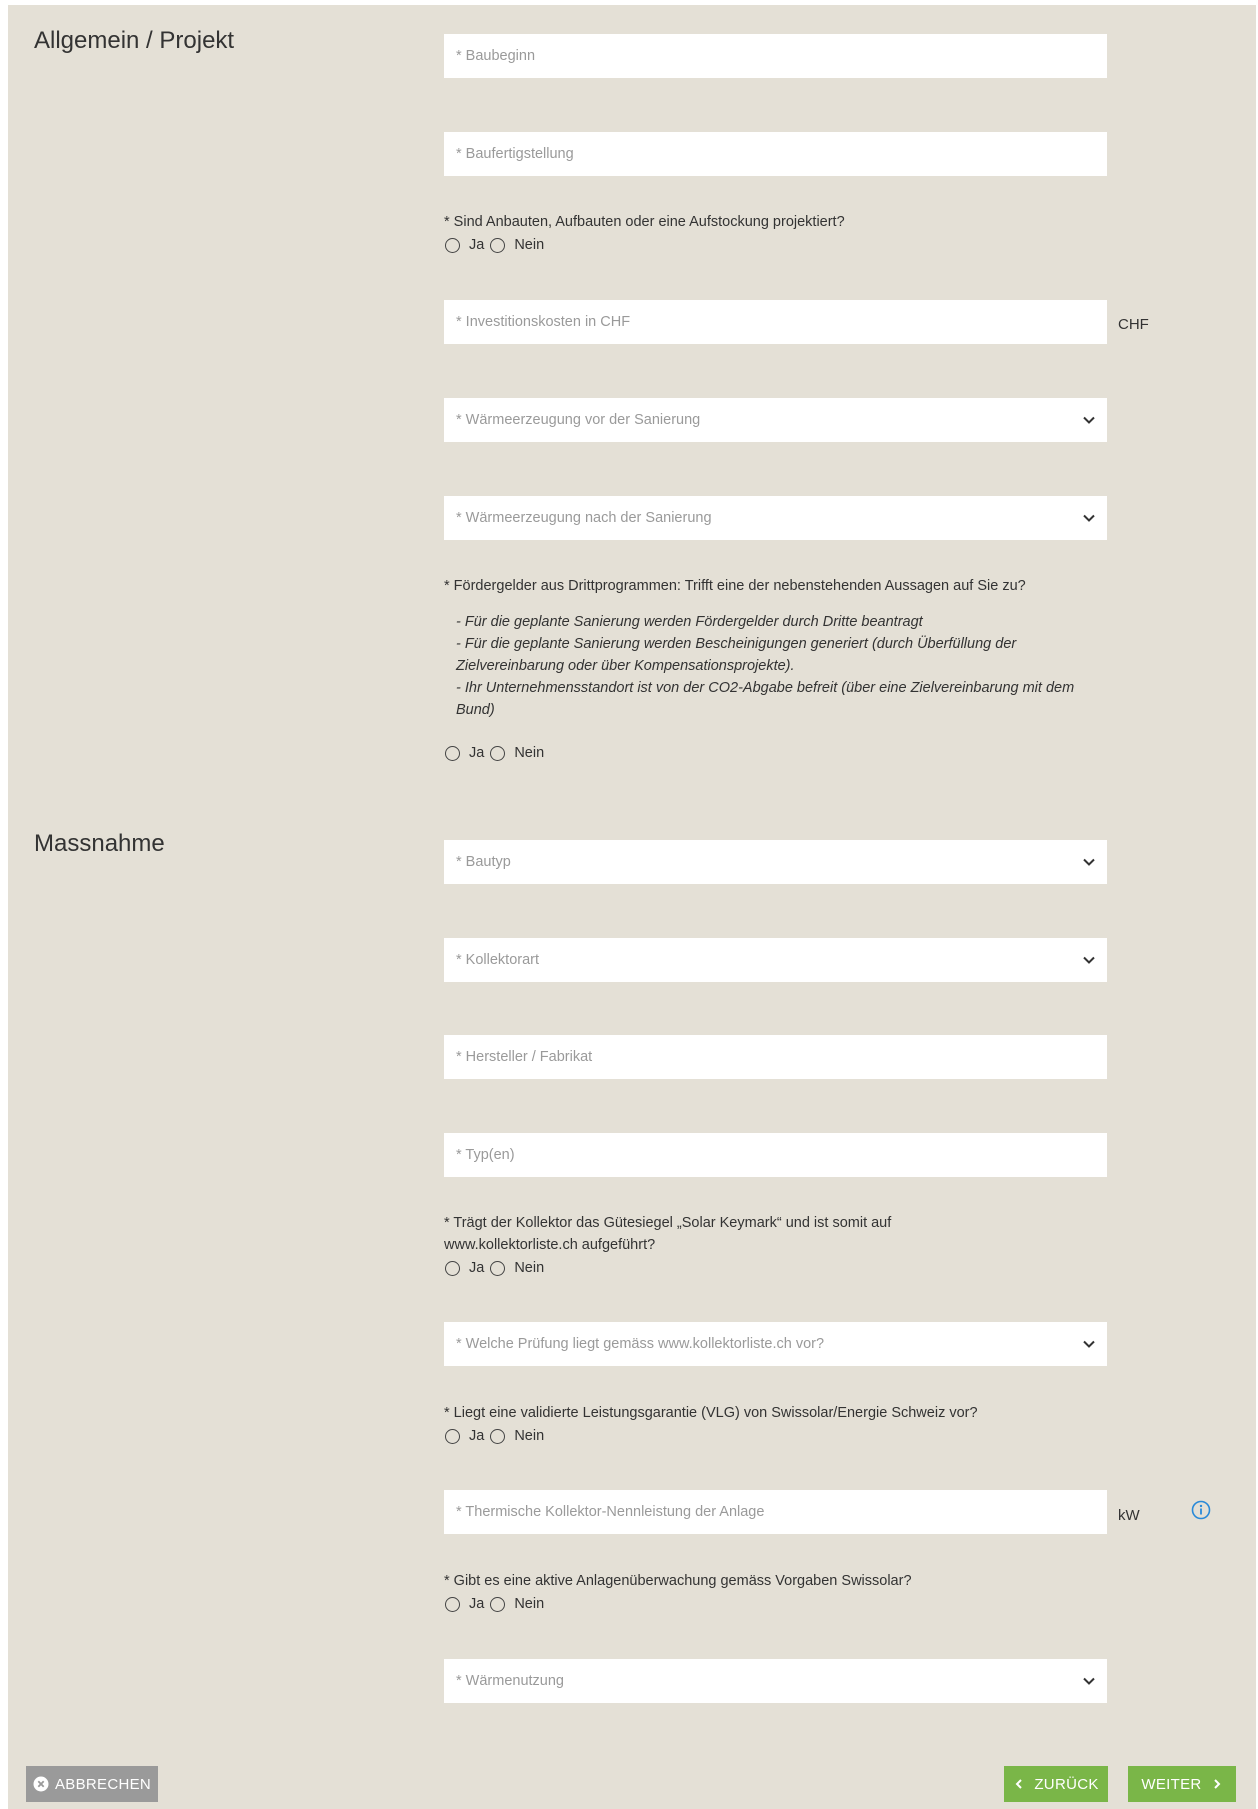 The width and height of the screenshot is (1258, 1809). What do you see at coordinates (485, 1155) in the screenshot?
I see `typen-placeholder: * Typ(en)` at bounding box center [485, 1155].